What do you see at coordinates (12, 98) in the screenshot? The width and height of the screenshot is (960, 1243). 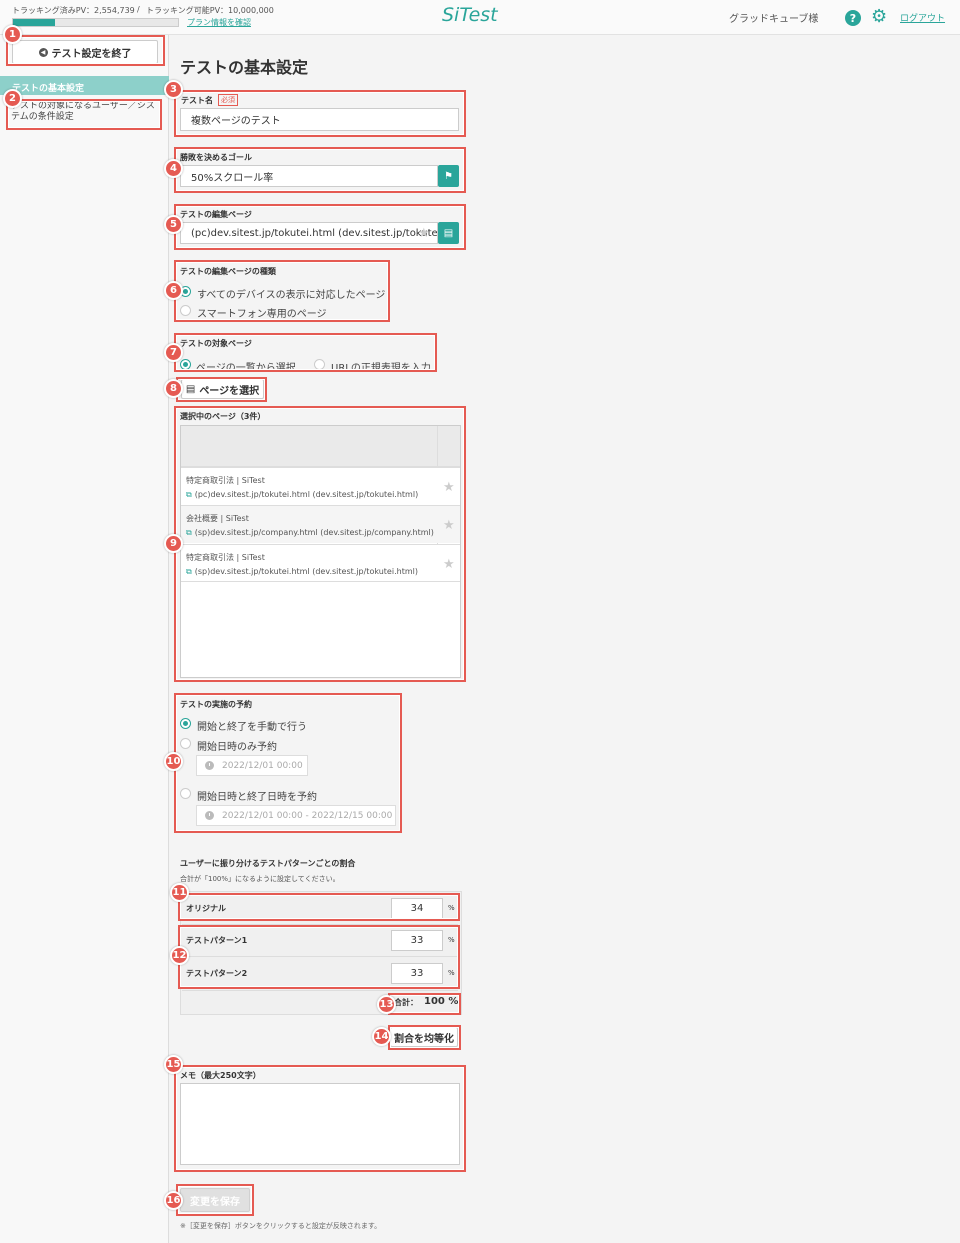 I see `step-badge: 2` at bounding box center [12, 98].